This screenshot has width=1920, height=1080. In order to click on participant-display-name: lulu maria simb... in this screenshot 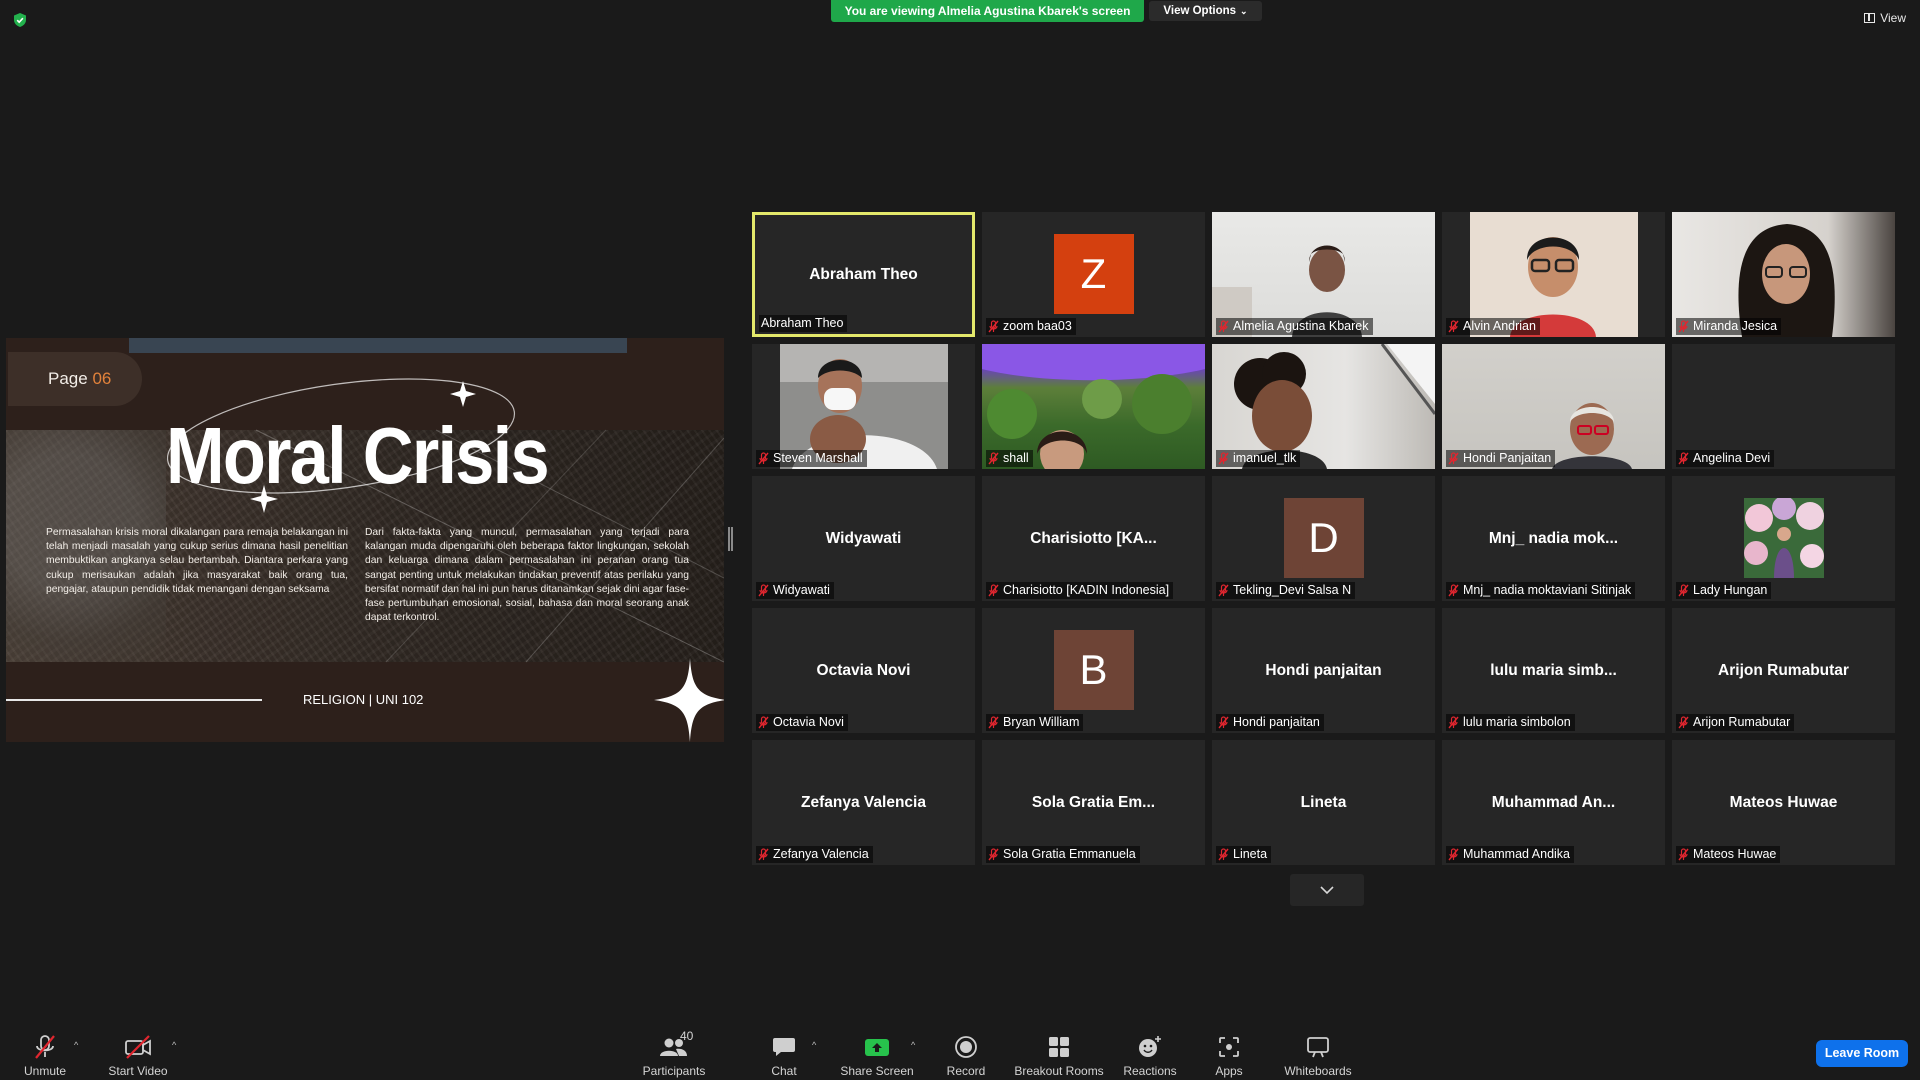, I will do `click(1553, 670)`.